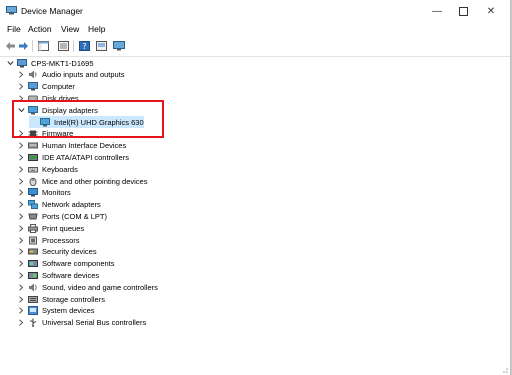 This screenshot has height=375, width=512. Describe the element at coordinates (73, 299) in the screenshot. I see `tree-item-label: Storage controllers` at that location.